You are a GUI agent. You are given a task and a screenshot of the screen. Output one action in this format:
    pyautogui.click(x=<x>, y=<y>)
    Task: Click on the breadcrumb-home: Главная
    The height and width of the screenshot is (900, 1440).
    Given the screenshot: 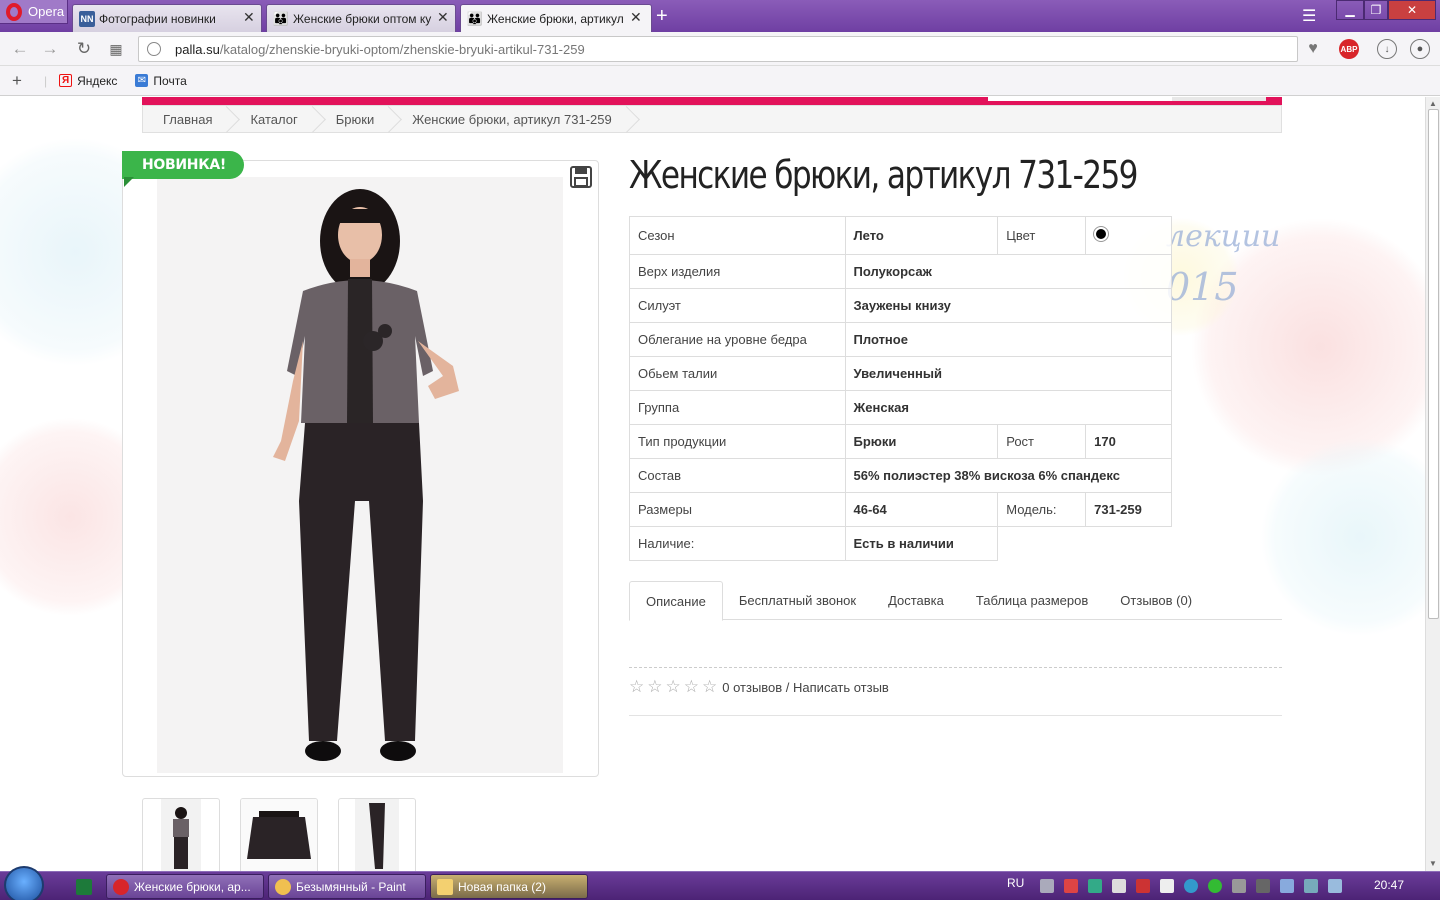 What is the action you would take?
    pyautogui.click(x=186, y=119)
    